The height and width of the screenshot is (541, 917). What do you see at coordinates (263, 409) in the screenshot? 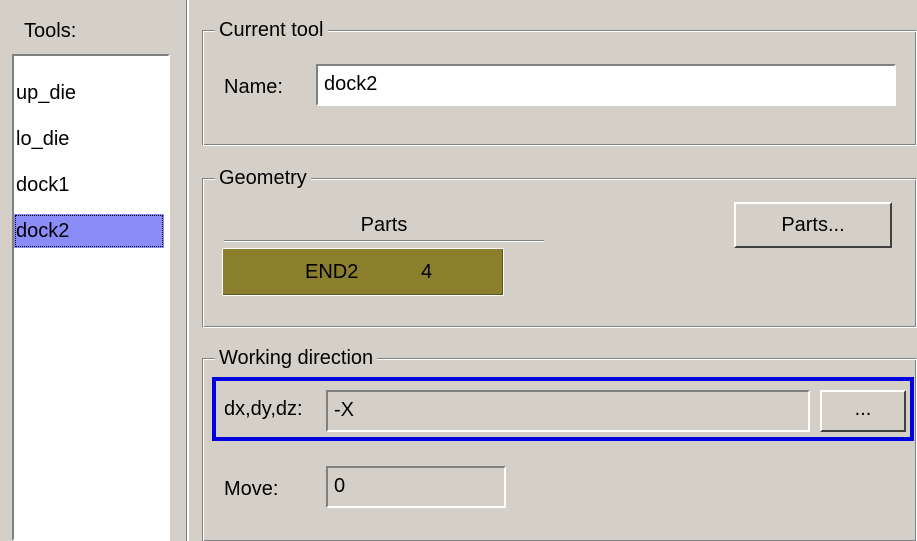
I see `direction-label: dx,dy,dz:` at bounding box center [263, 409].